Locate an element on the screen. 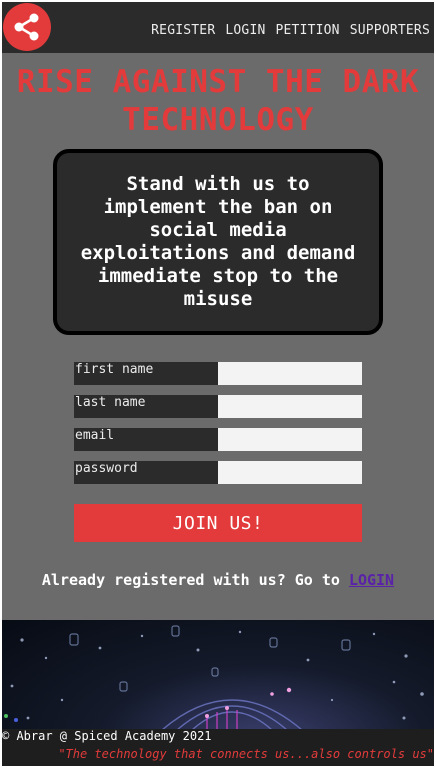 The height and width of the screenshot is (768, 436). email-input is located at coordinates (290, 439).